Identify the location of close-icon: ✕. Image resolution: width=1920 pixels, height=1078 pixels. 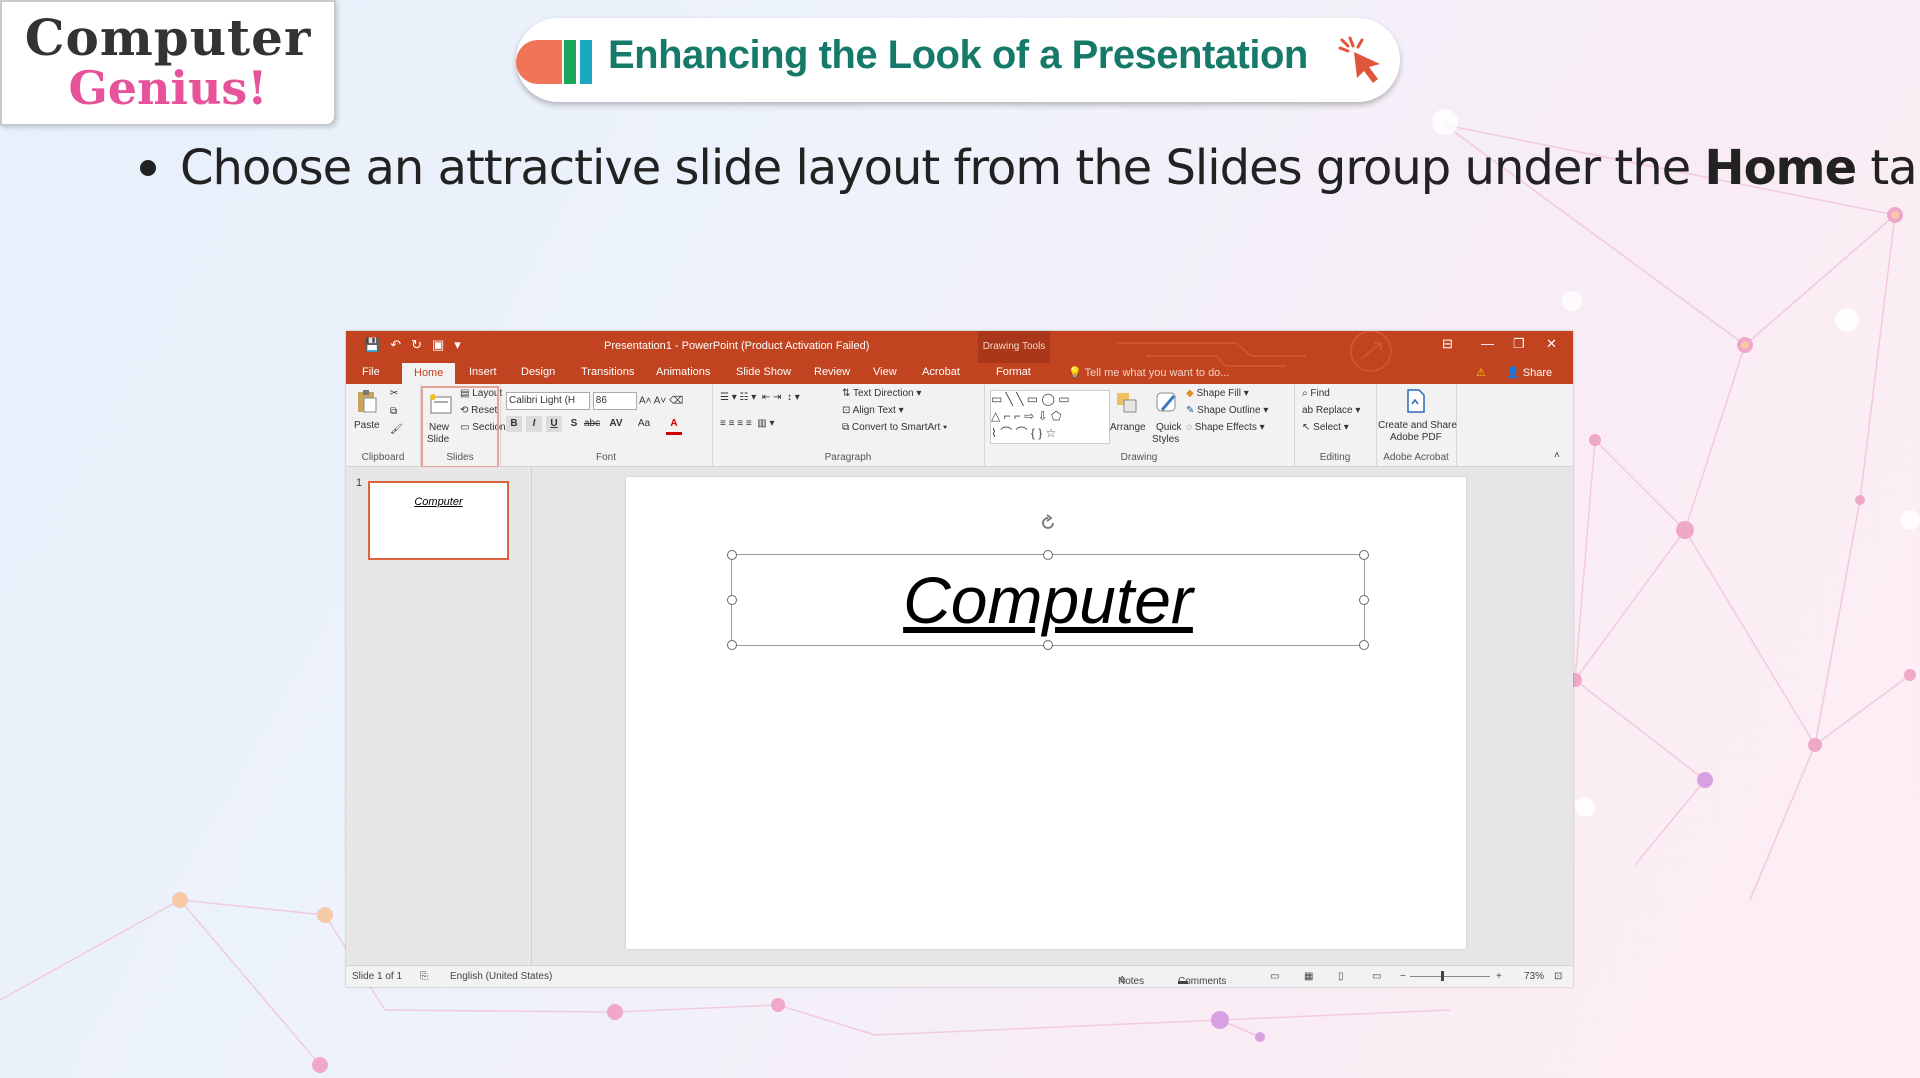
(1551, 344).